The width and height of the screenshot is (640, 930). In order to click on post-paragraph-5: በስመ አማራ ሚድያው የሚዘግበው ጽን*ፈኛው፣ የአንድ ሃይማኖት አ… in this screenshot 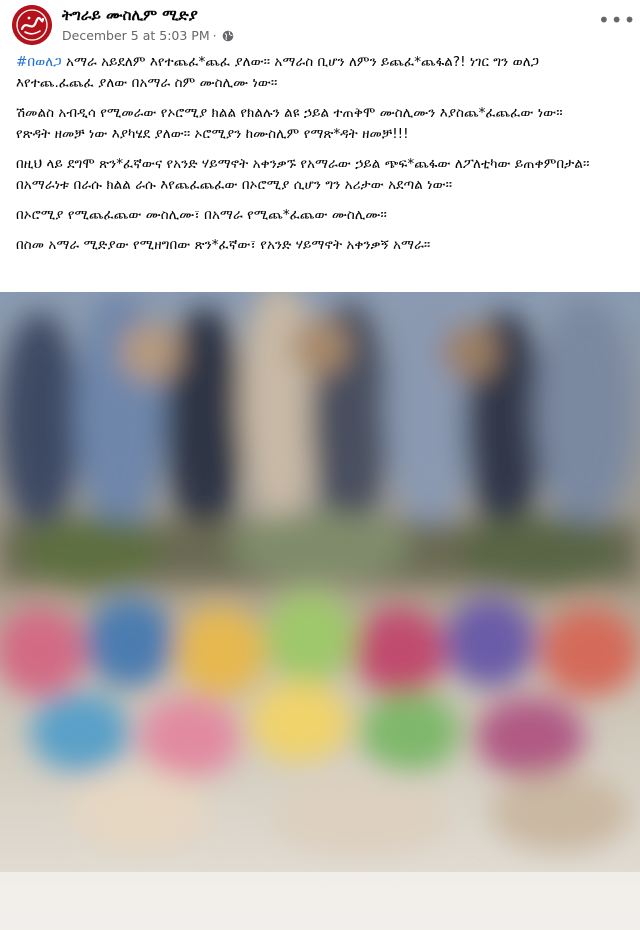, I will do `click(308, 245)`.